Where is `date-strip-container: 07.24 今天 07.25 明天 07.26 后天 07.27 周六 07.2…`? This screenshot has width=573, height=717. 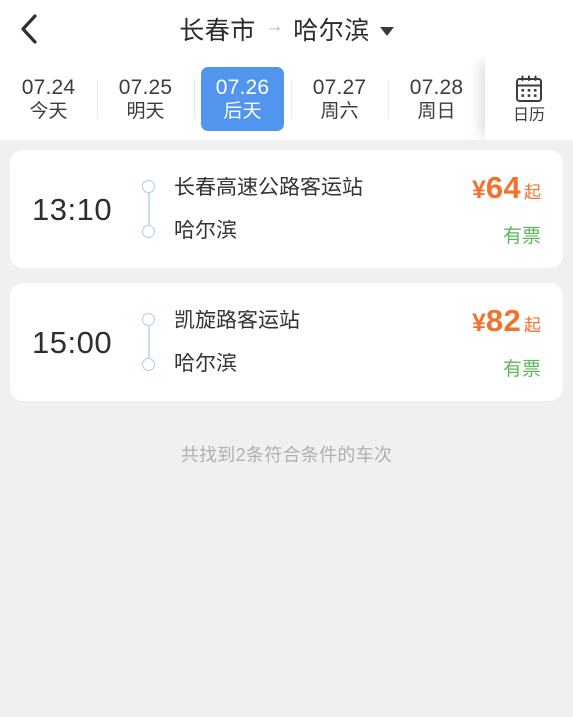
date-strip-container: 07.24 今天 07.25 明天 07.26 后天 07.27 周六 07.2… is located at coordinates (286, 99).